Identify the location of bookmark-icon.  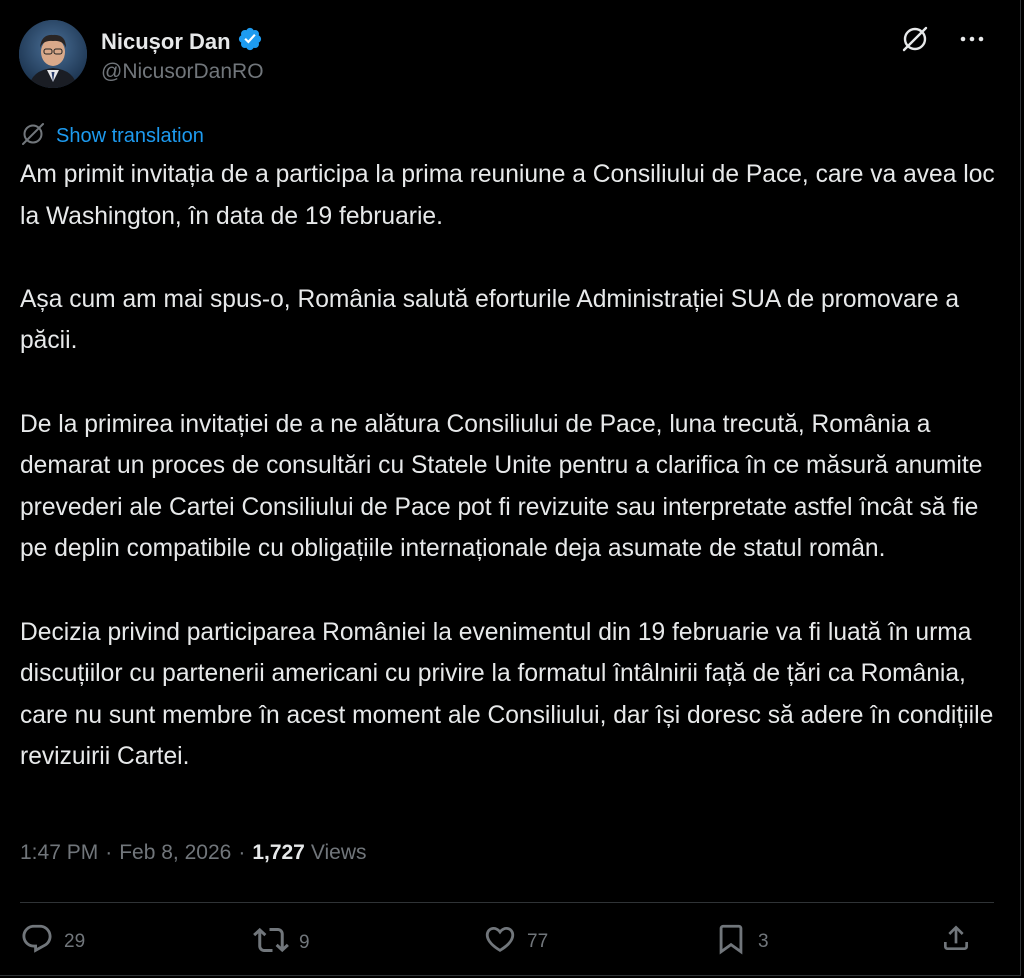
(731, 941).